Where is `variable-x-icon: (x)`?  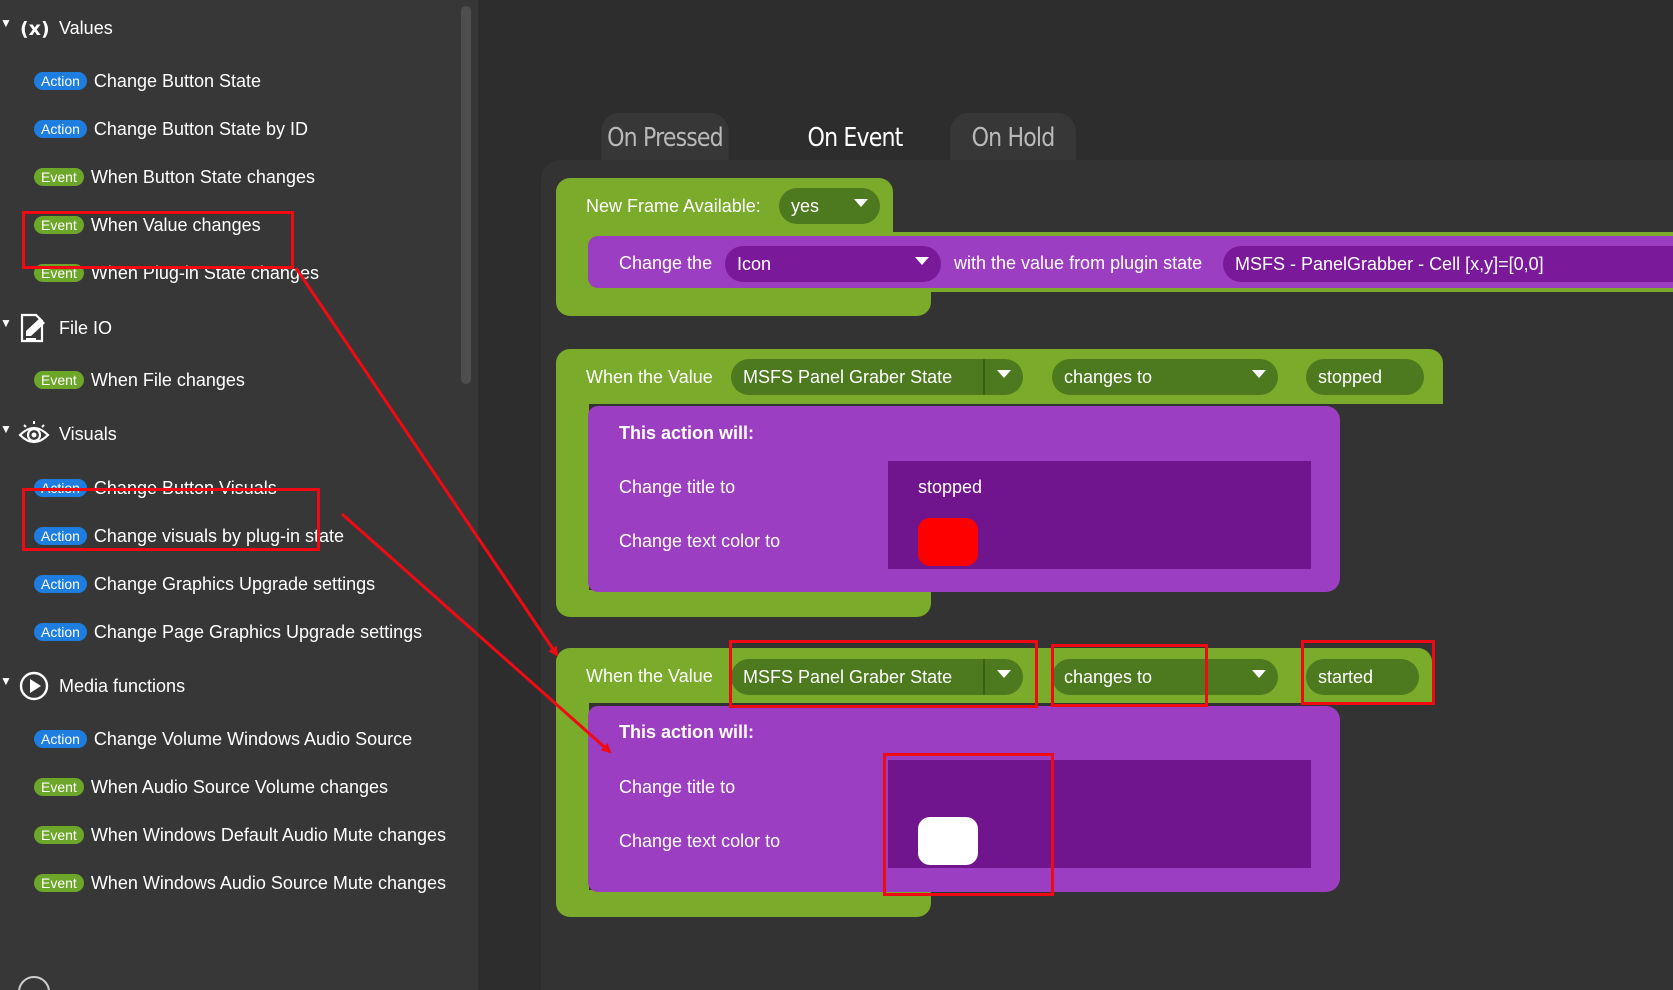 variable-x-icon: (x) is located at coordinates (34, 28).